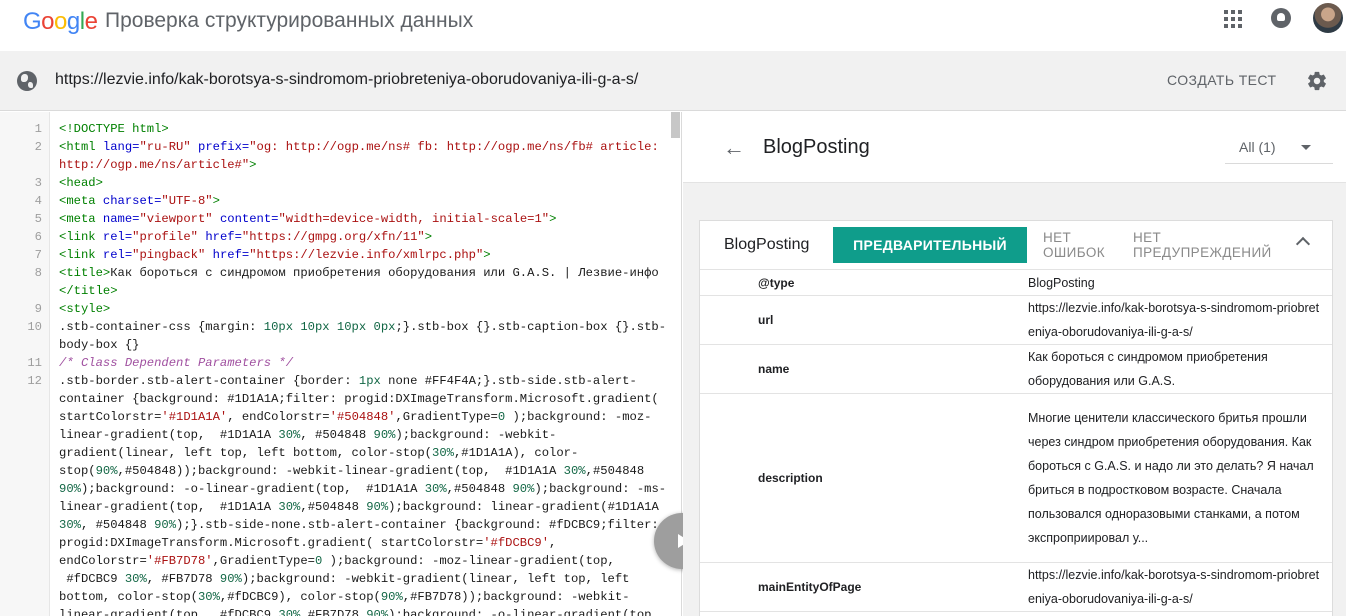  I want to click on line-number: 12, so click(34, 381).